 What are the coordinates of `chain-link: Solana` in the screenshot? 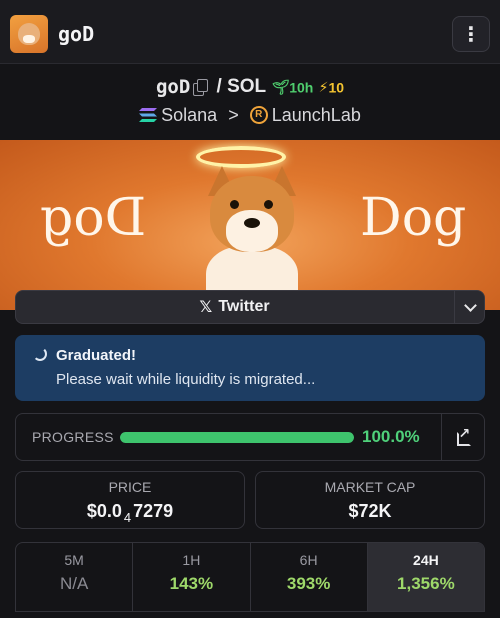 It's located at (189, 115).